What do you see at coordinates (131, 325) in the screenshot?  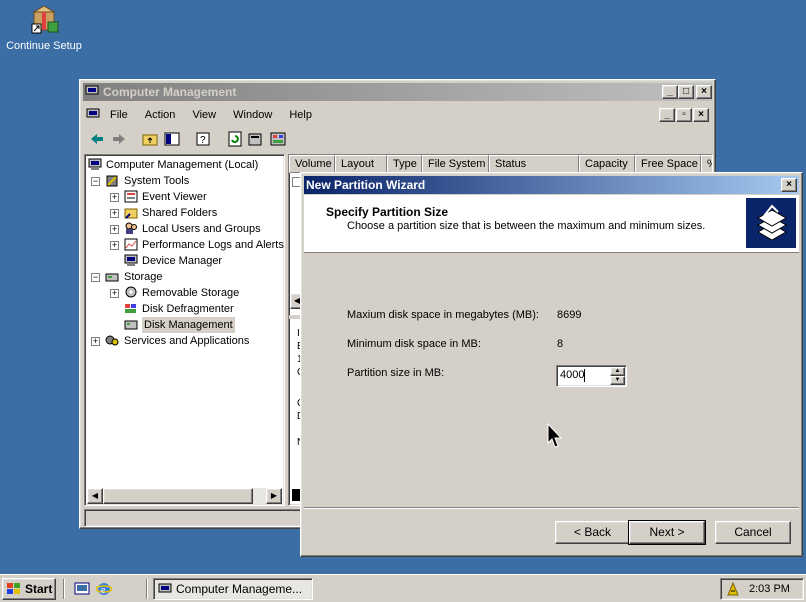 I see `disk-management-icon` at bounding box center [131, 325].